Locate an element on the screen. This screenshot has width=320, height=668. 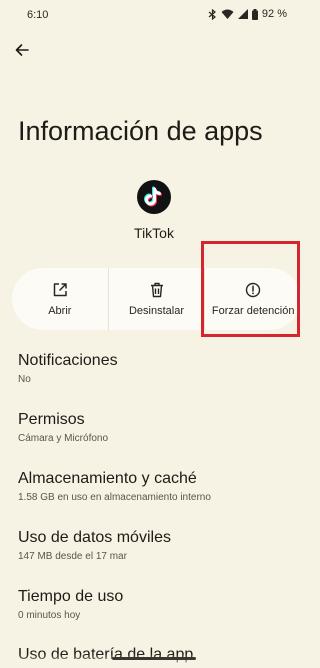
gesture-nav-handle is located at coordinates (154, 658).